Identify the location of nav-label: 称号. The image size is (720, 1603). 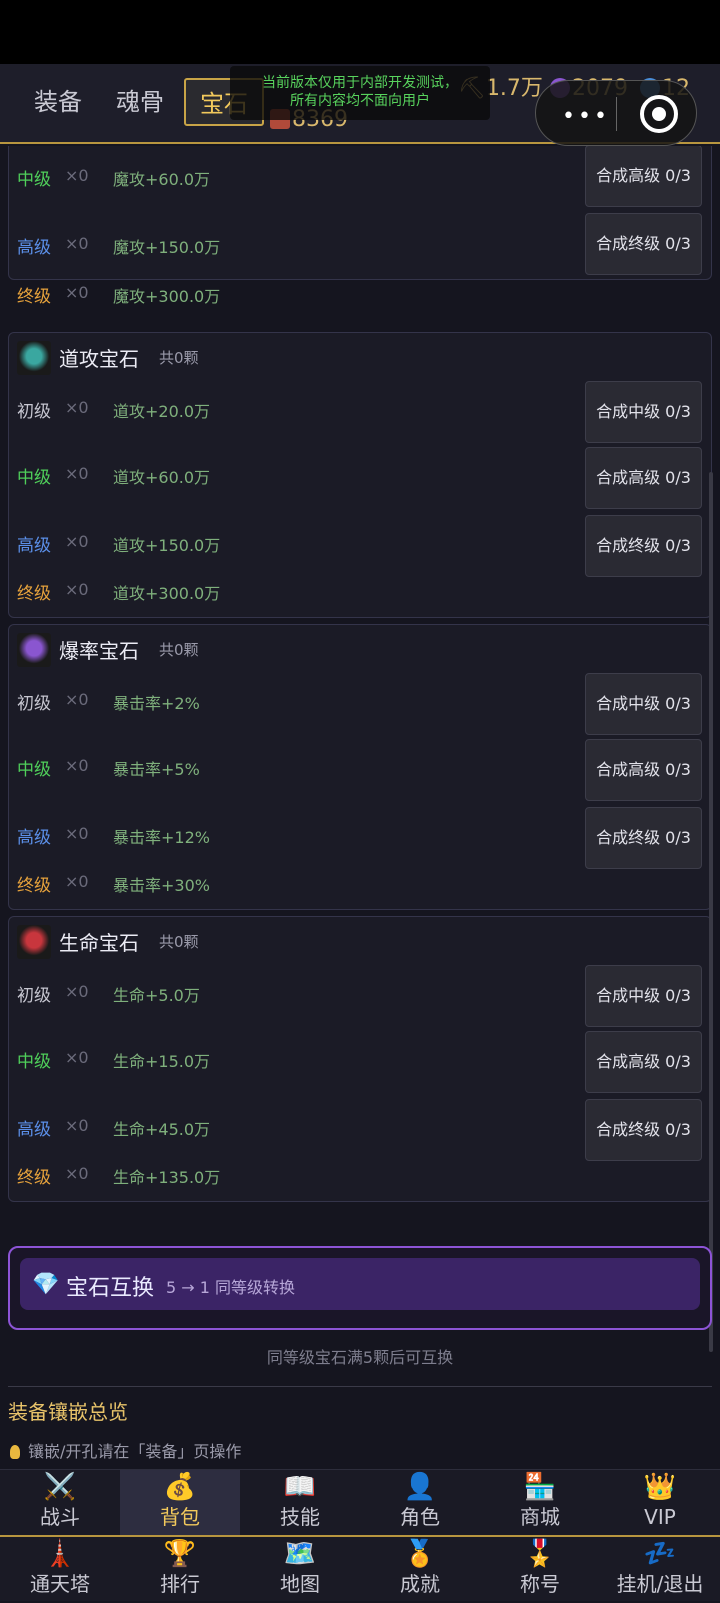
(540, 1584).